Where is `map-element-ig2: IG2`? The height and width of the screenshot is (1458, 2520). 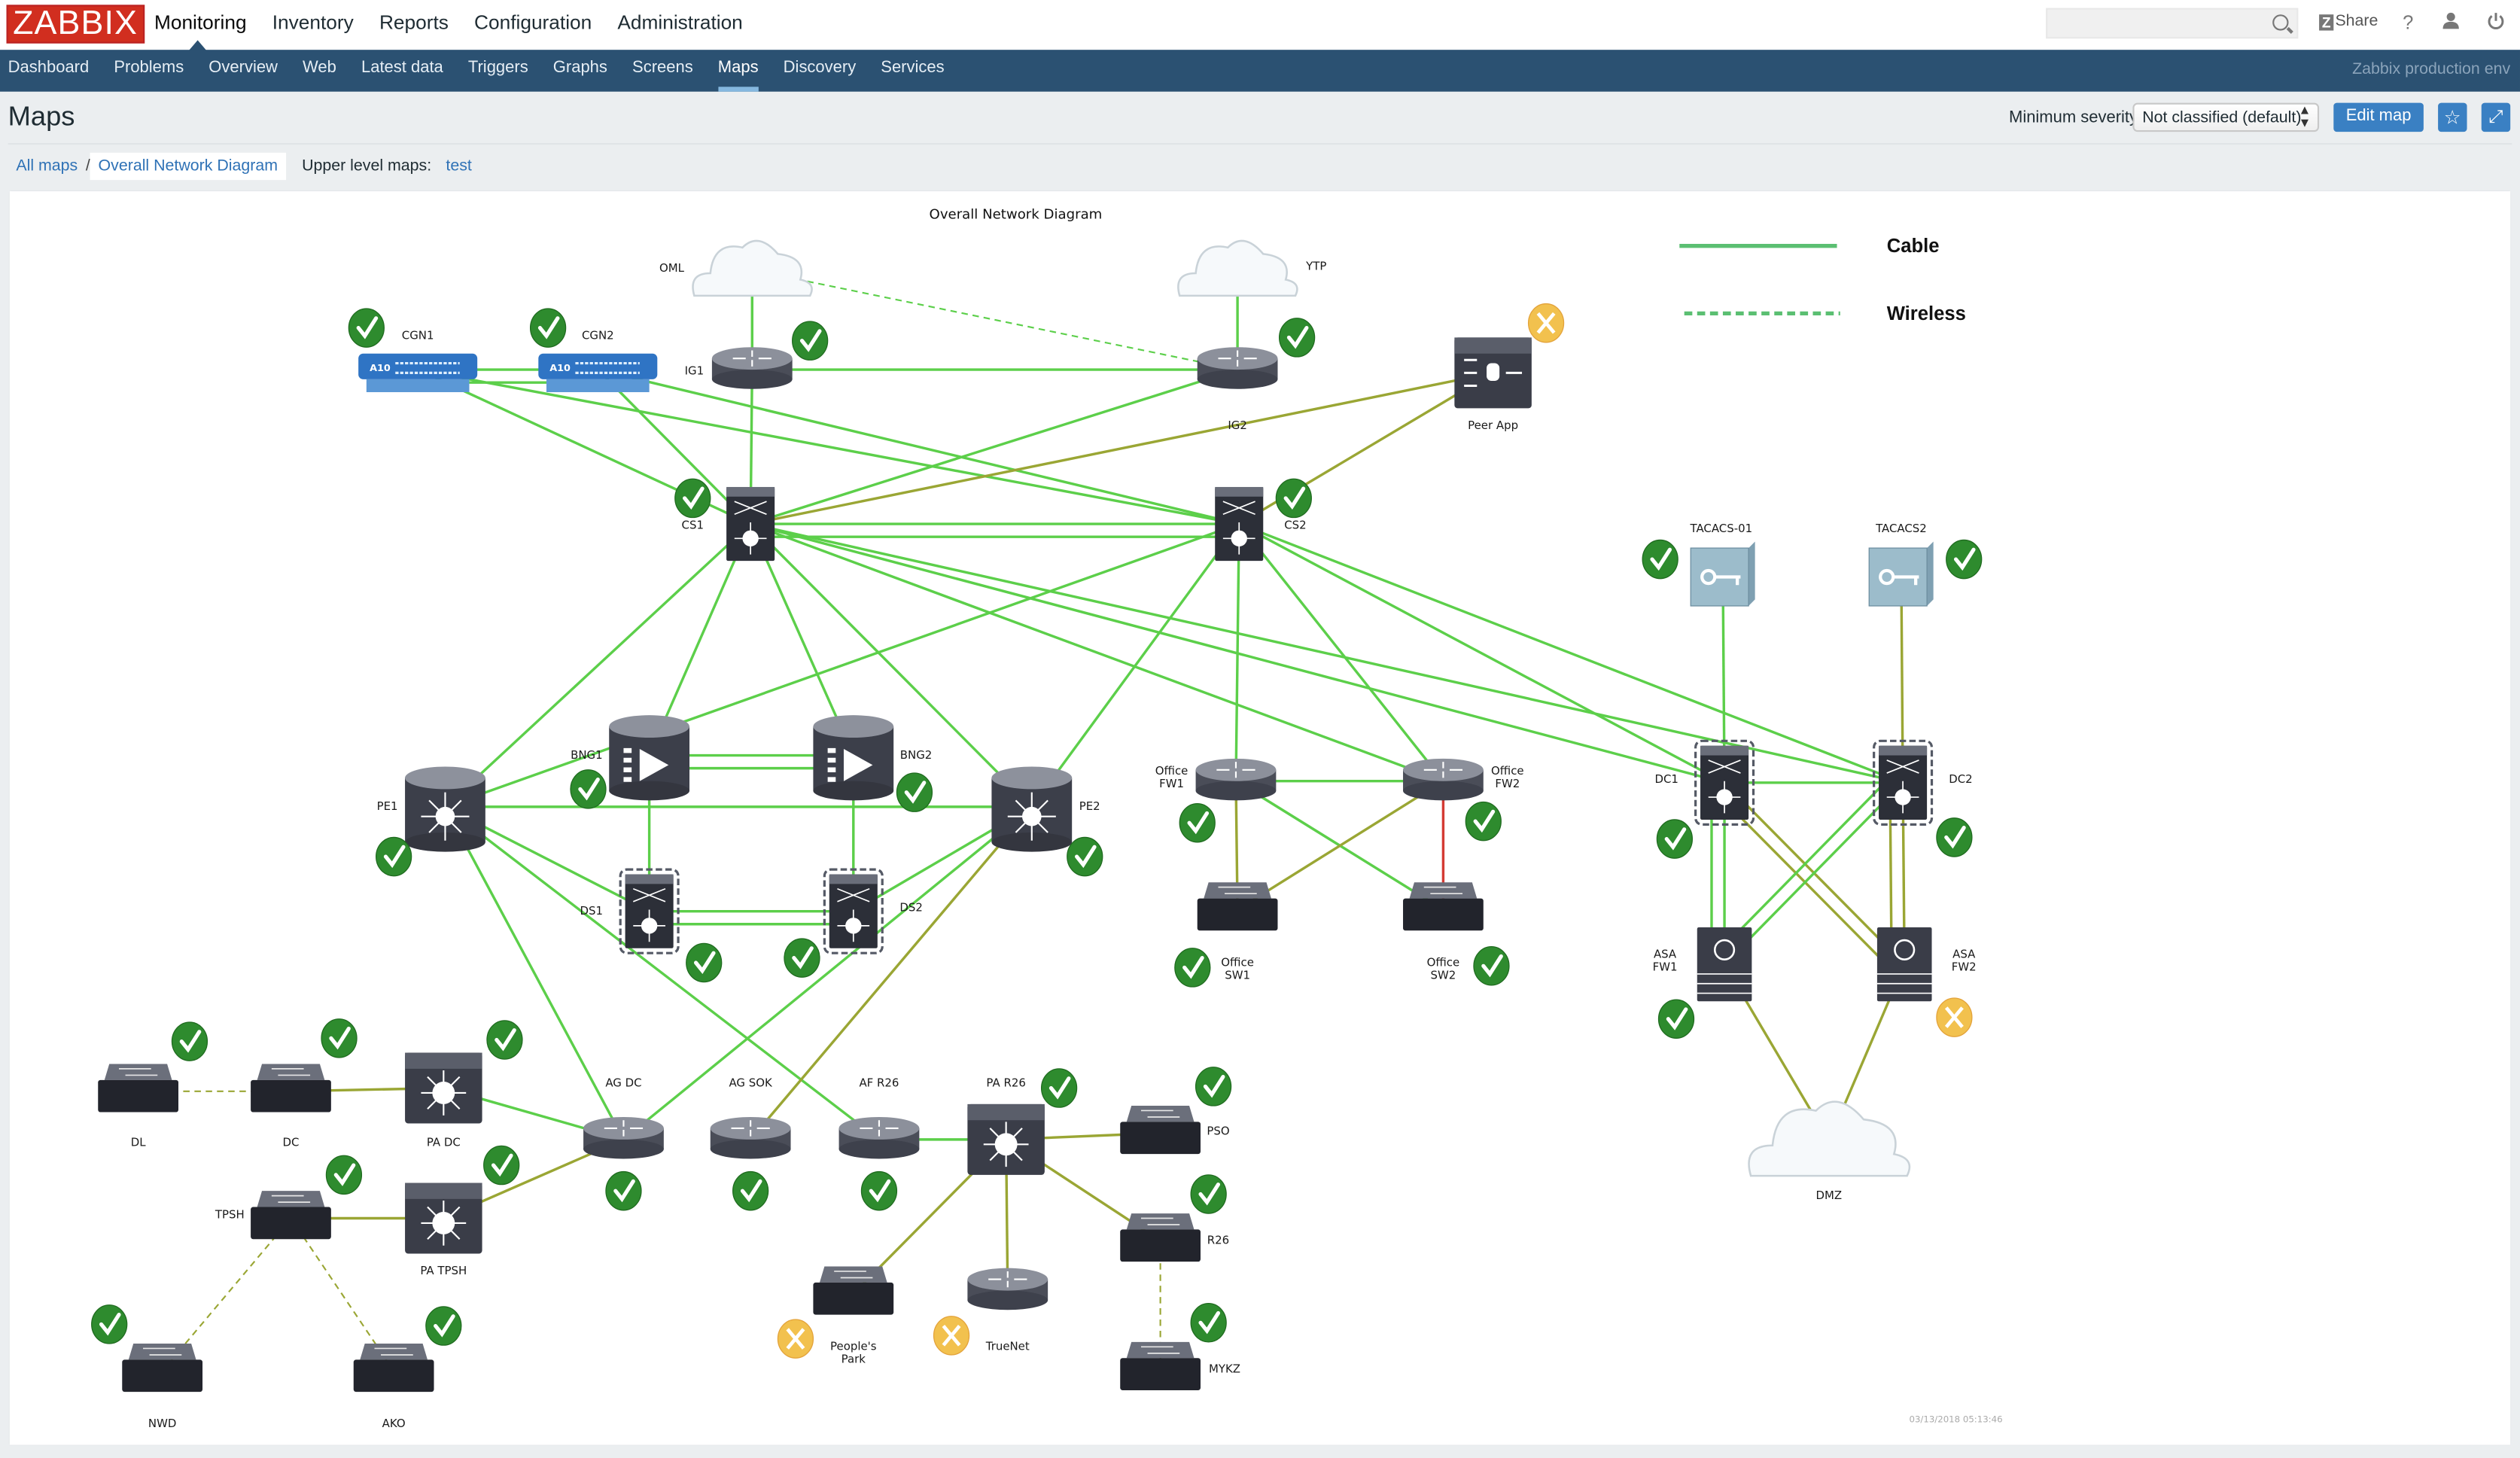 map-element-ig2: IG2 is located at coordinates (1256, 375).